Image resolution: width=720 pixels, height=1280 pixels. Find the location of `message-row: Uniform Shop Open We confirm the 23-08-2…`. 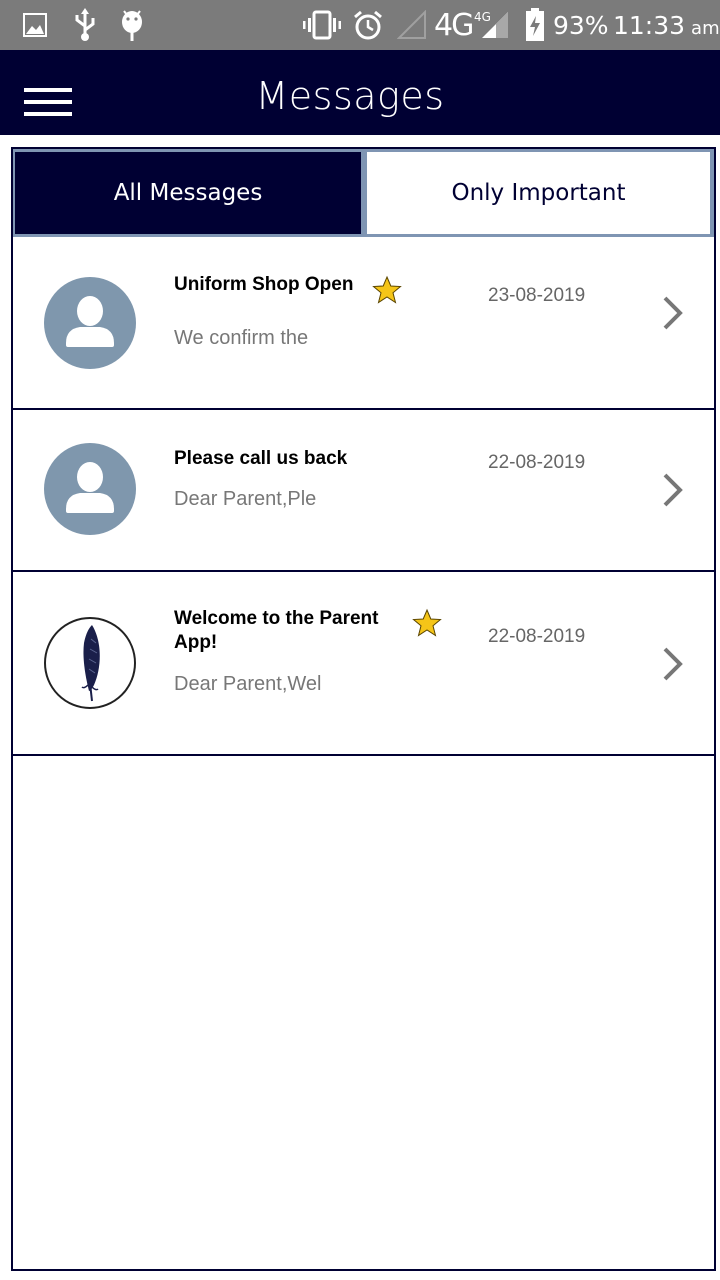

message-row: Uniform Shop Open We confirm the 23-08-2… is located at coordinates (363, 323).